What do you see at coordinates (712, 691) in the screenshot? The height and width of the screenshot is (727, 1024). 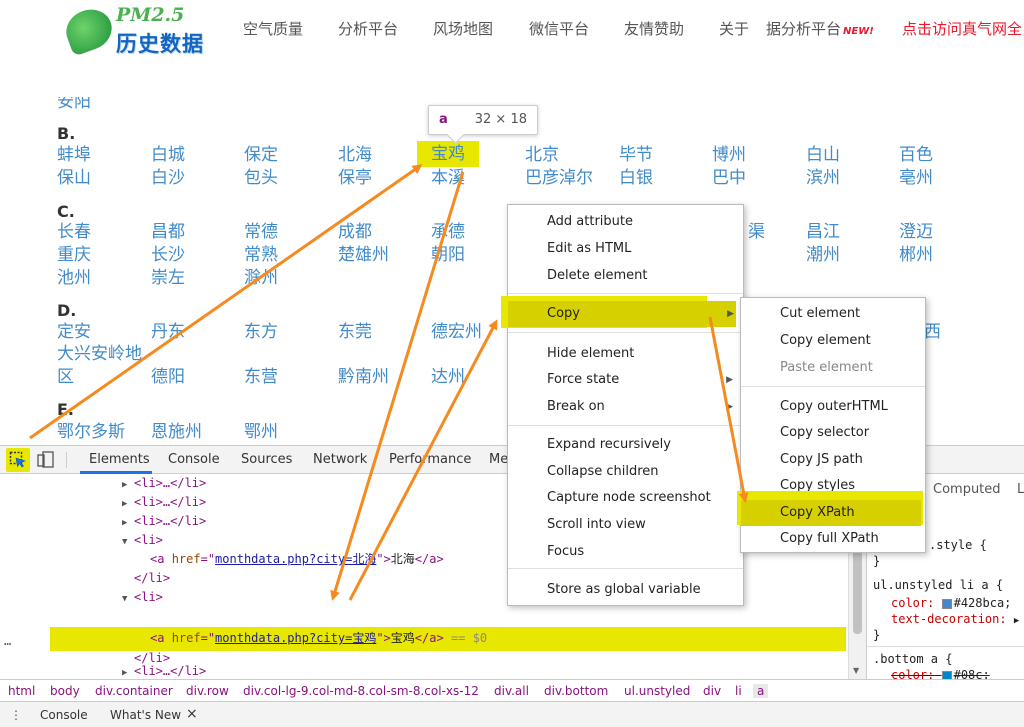 I see `breadcrumb-item: div` at bounding box center [712, 691].